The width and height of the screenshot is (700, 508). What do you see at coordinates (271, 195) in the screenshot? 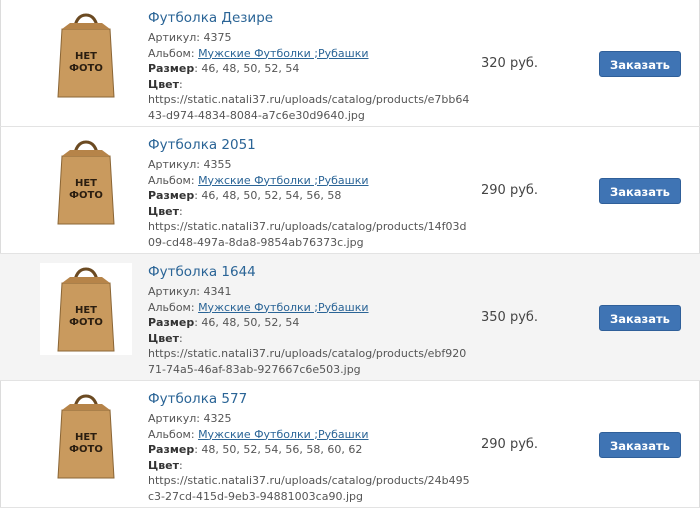
I see `size-value: 46, 48, 50, 52, 54, 56, 58` at bounding box center [271, 195].